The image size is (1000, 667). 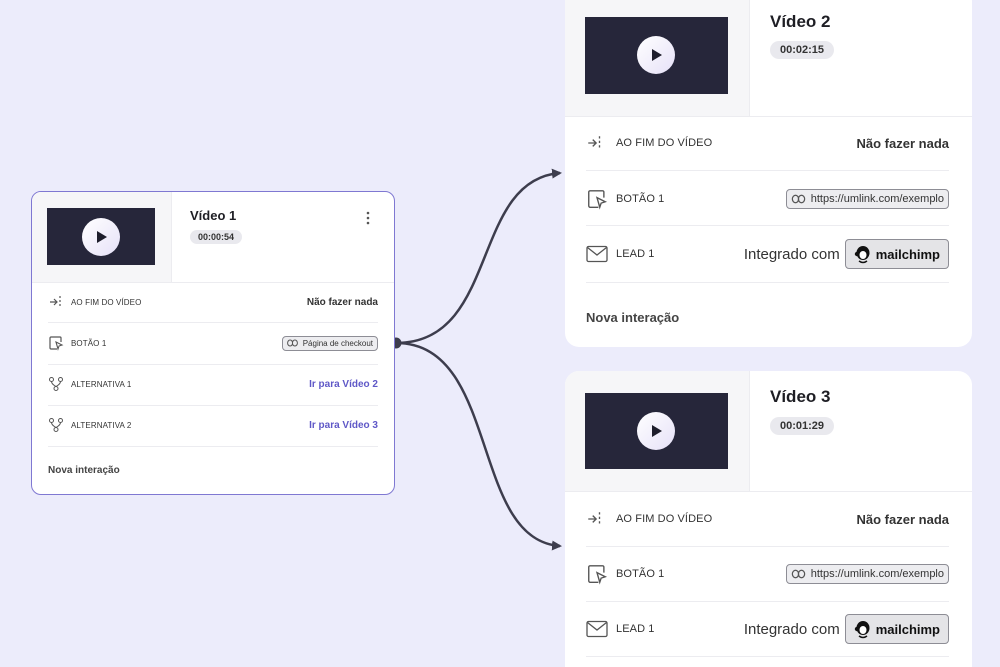 What do you see at coordinates (101, 384) in the screenshot?
I see `row-label: ALTERNATIVA 1` at bounding box center [101, 384].